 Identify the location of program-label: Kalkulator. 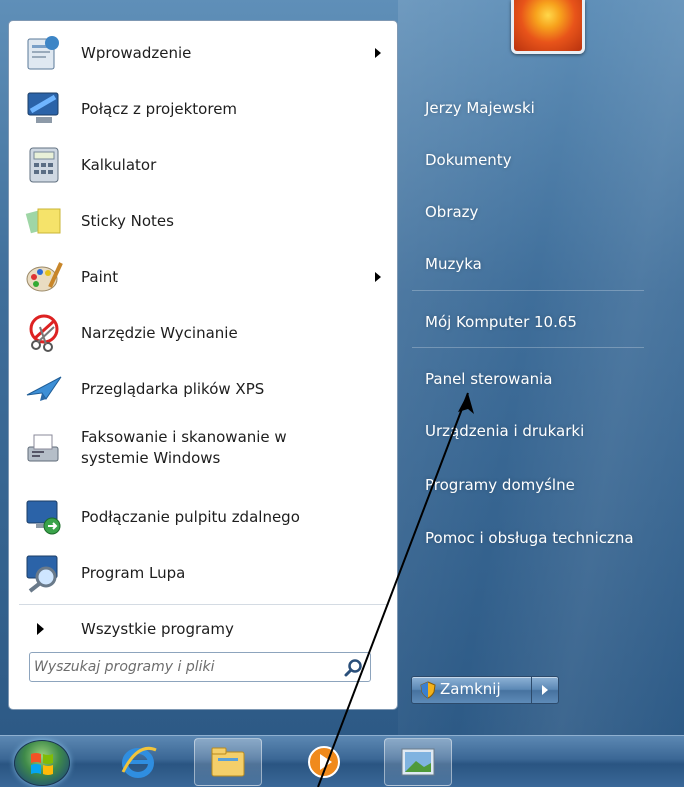
(119, 165).